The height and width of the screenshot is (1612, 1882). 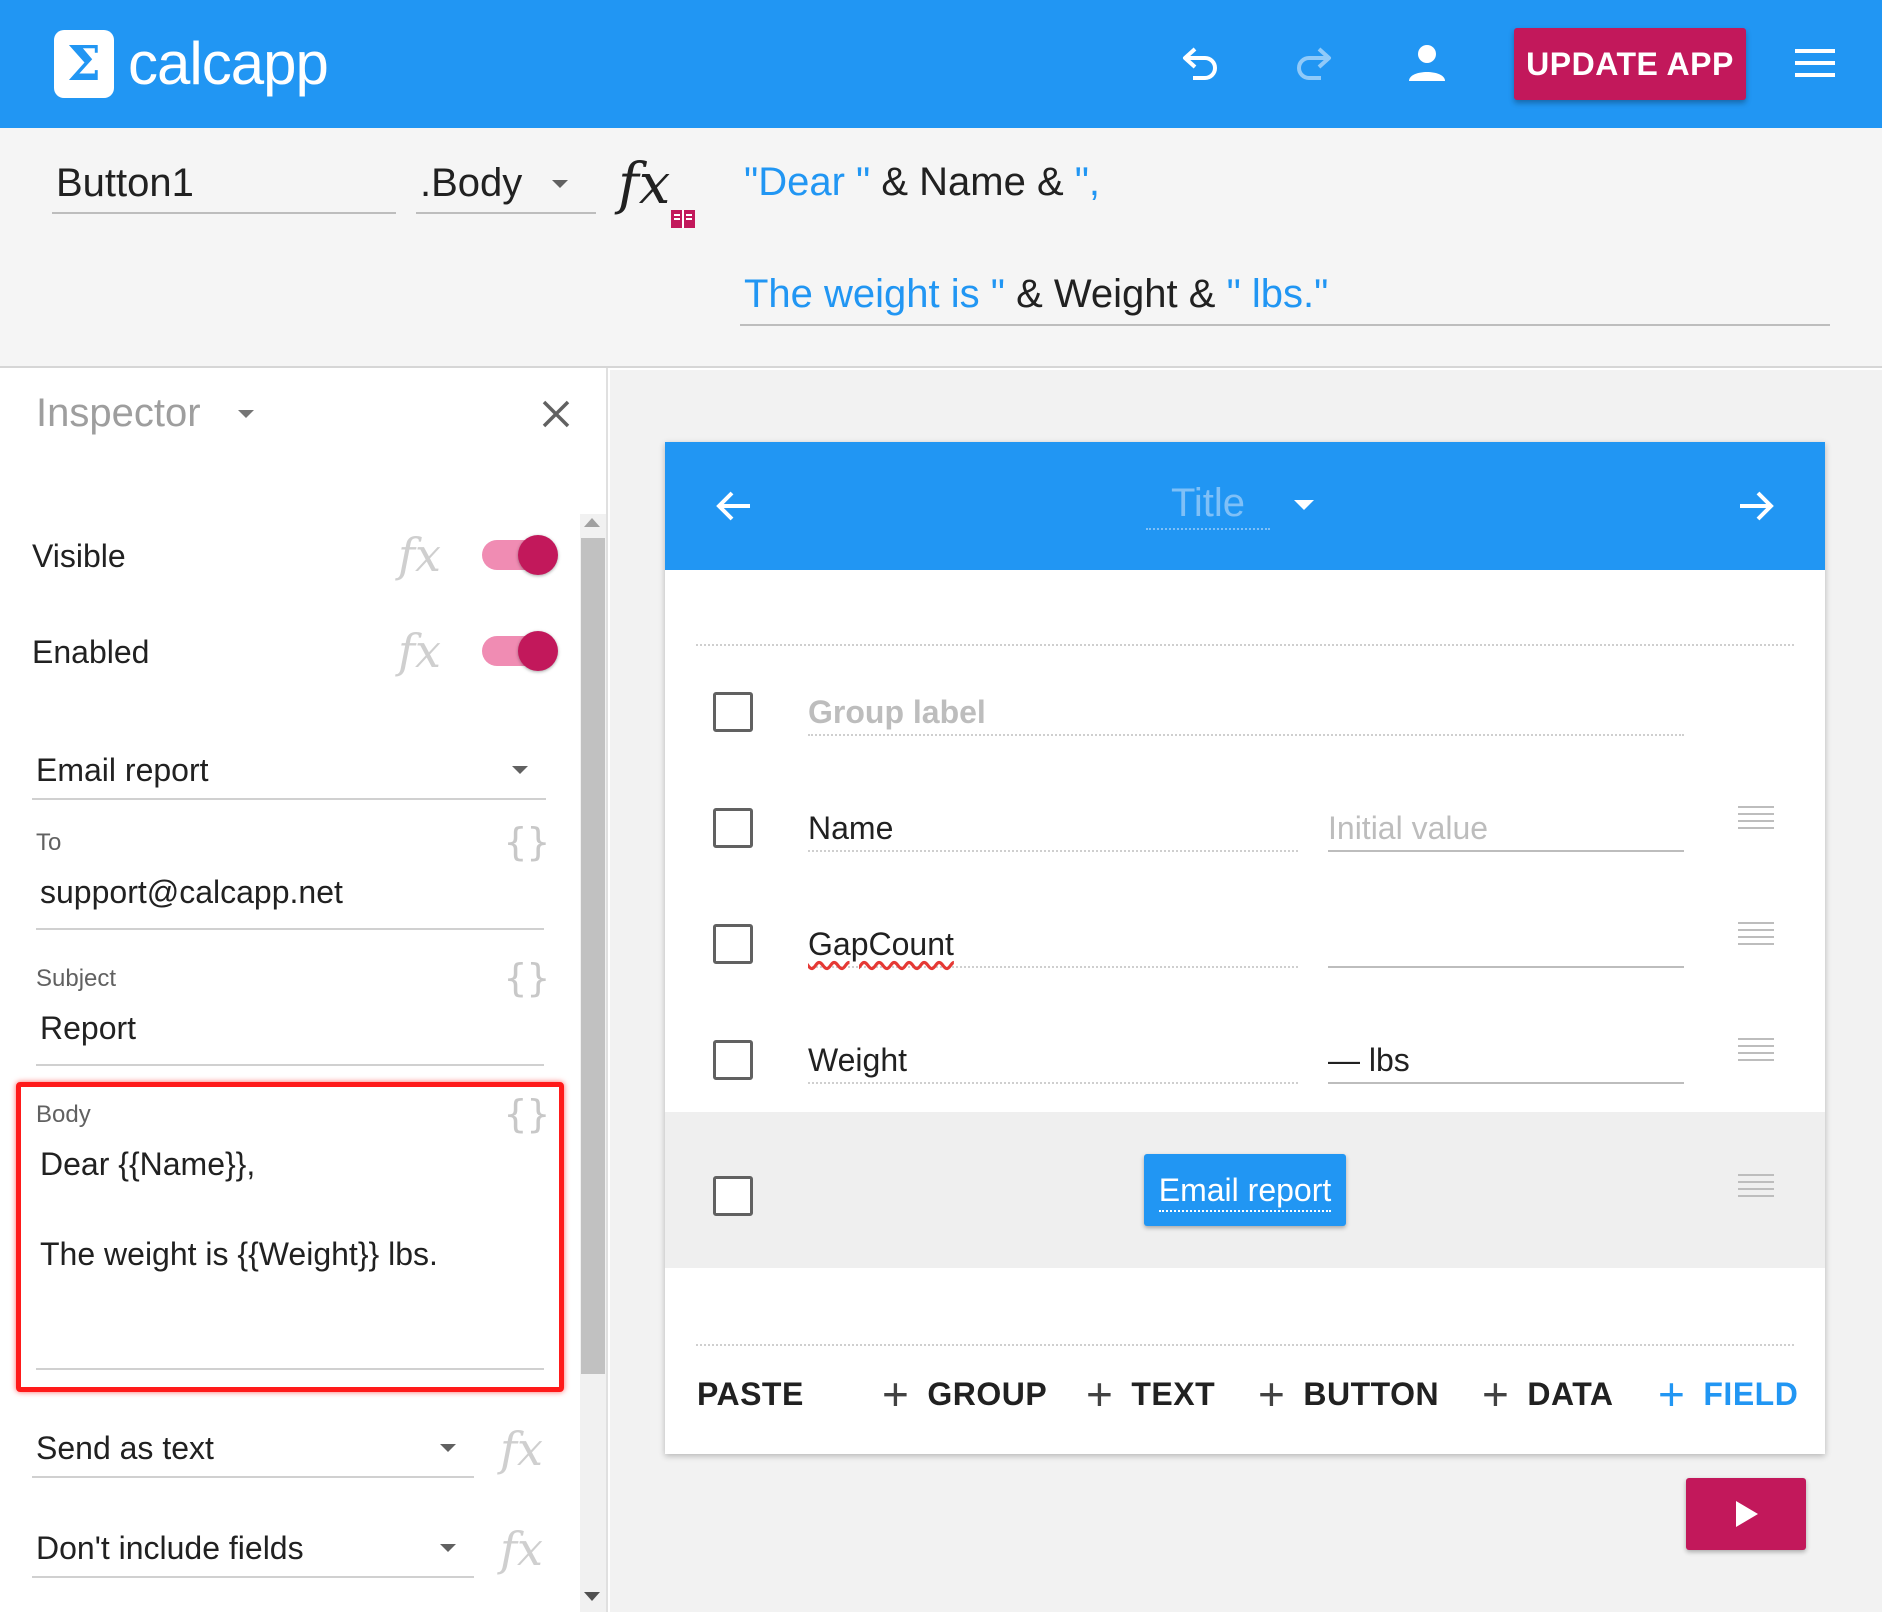 I want to click on add-data-button: + DATA, so click(x=1548, y=1394).